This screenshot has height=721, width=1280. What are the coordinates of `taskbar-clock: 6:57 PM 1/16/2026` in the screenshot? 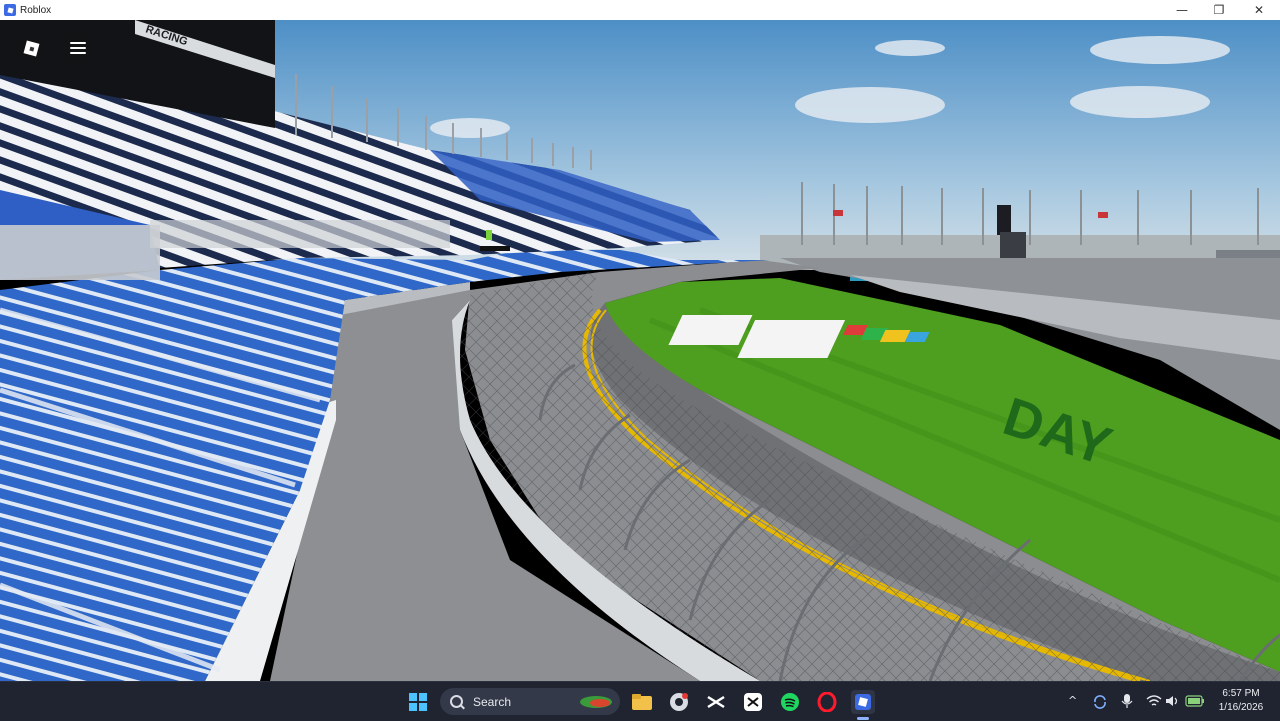 It's located at (1241, 701).